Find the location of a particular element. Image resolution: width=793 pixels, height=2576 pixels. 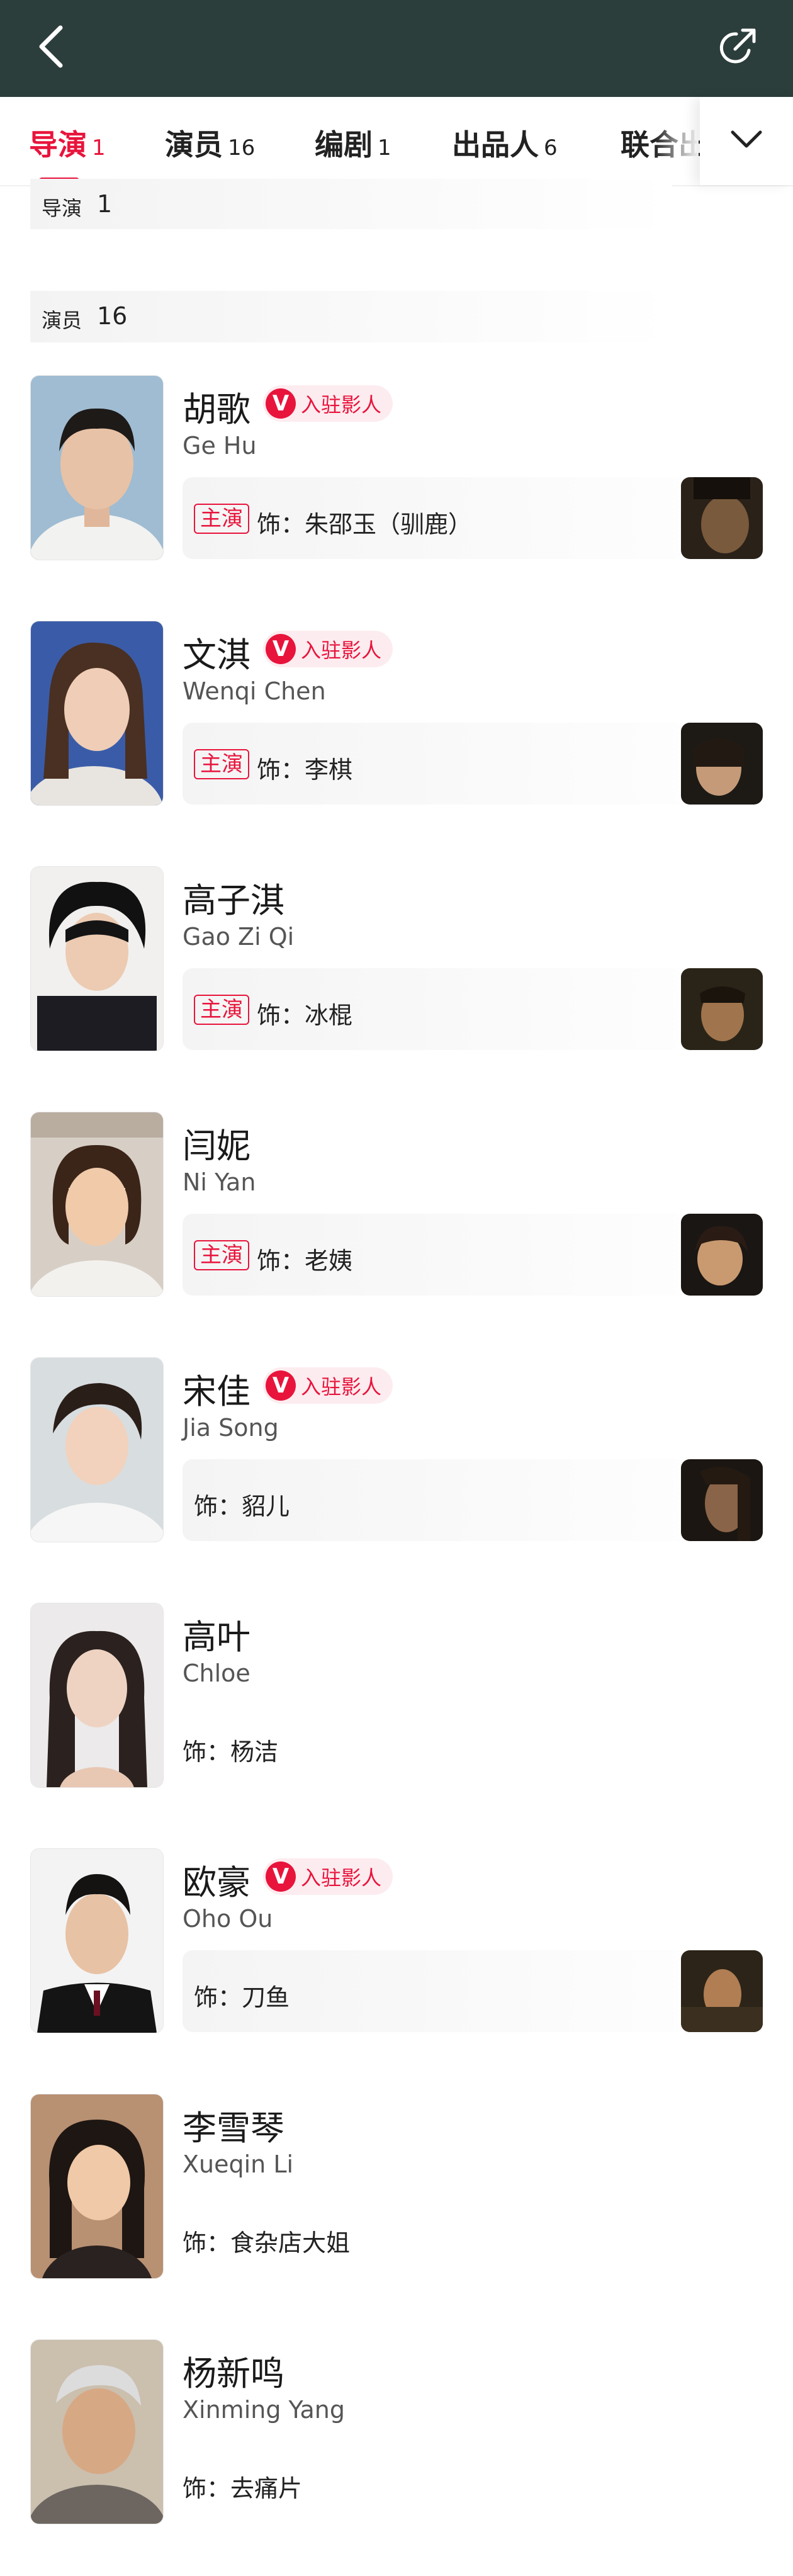

actor-name-cn: 文淇 is located at coordinates (216, 655).